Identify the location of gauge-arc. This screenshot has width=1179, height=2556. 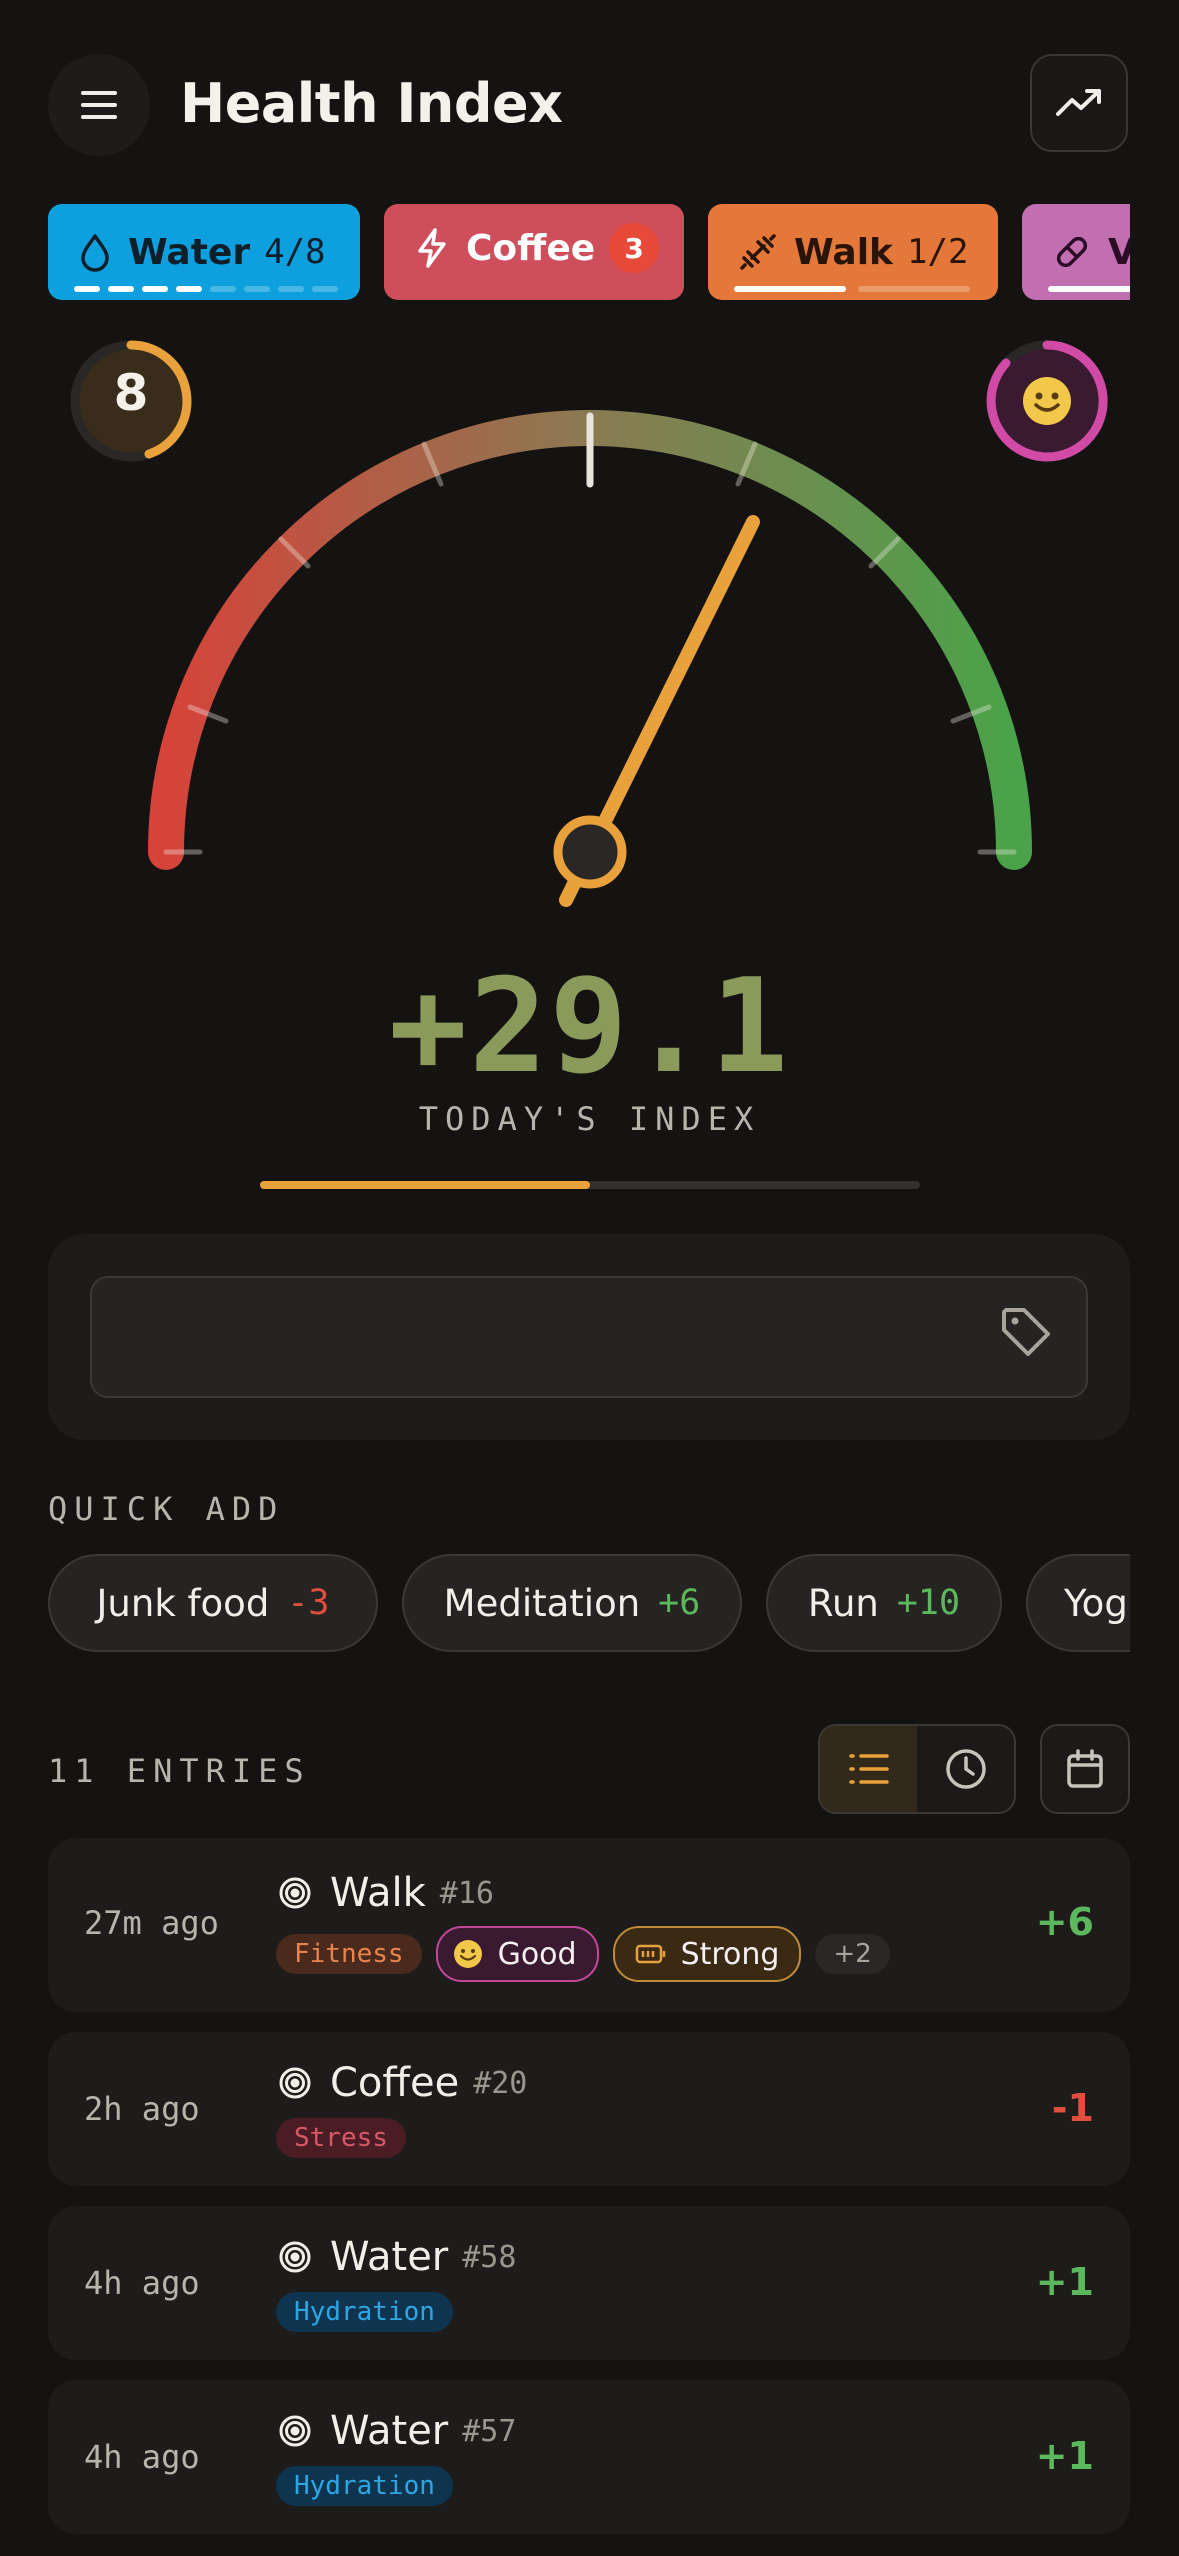
(590, 640).